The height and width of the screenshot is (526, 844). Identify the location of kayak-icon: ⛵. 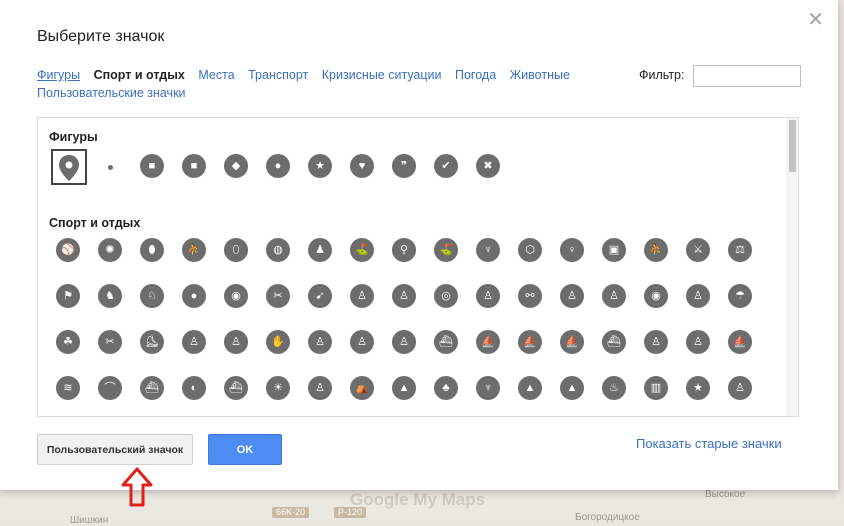
(532, 344).